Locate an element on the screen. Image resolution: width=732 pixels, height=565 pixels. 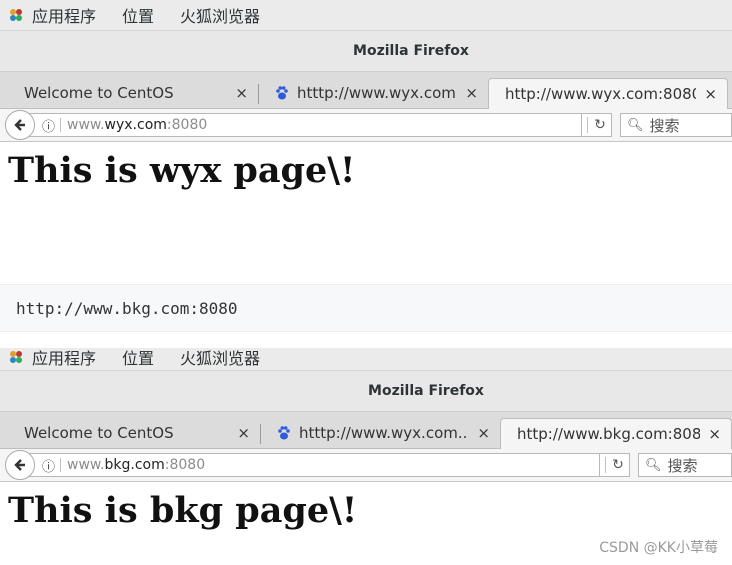
code-line: http://www.bkg.com:8080 is located at coordinates (127, 308).